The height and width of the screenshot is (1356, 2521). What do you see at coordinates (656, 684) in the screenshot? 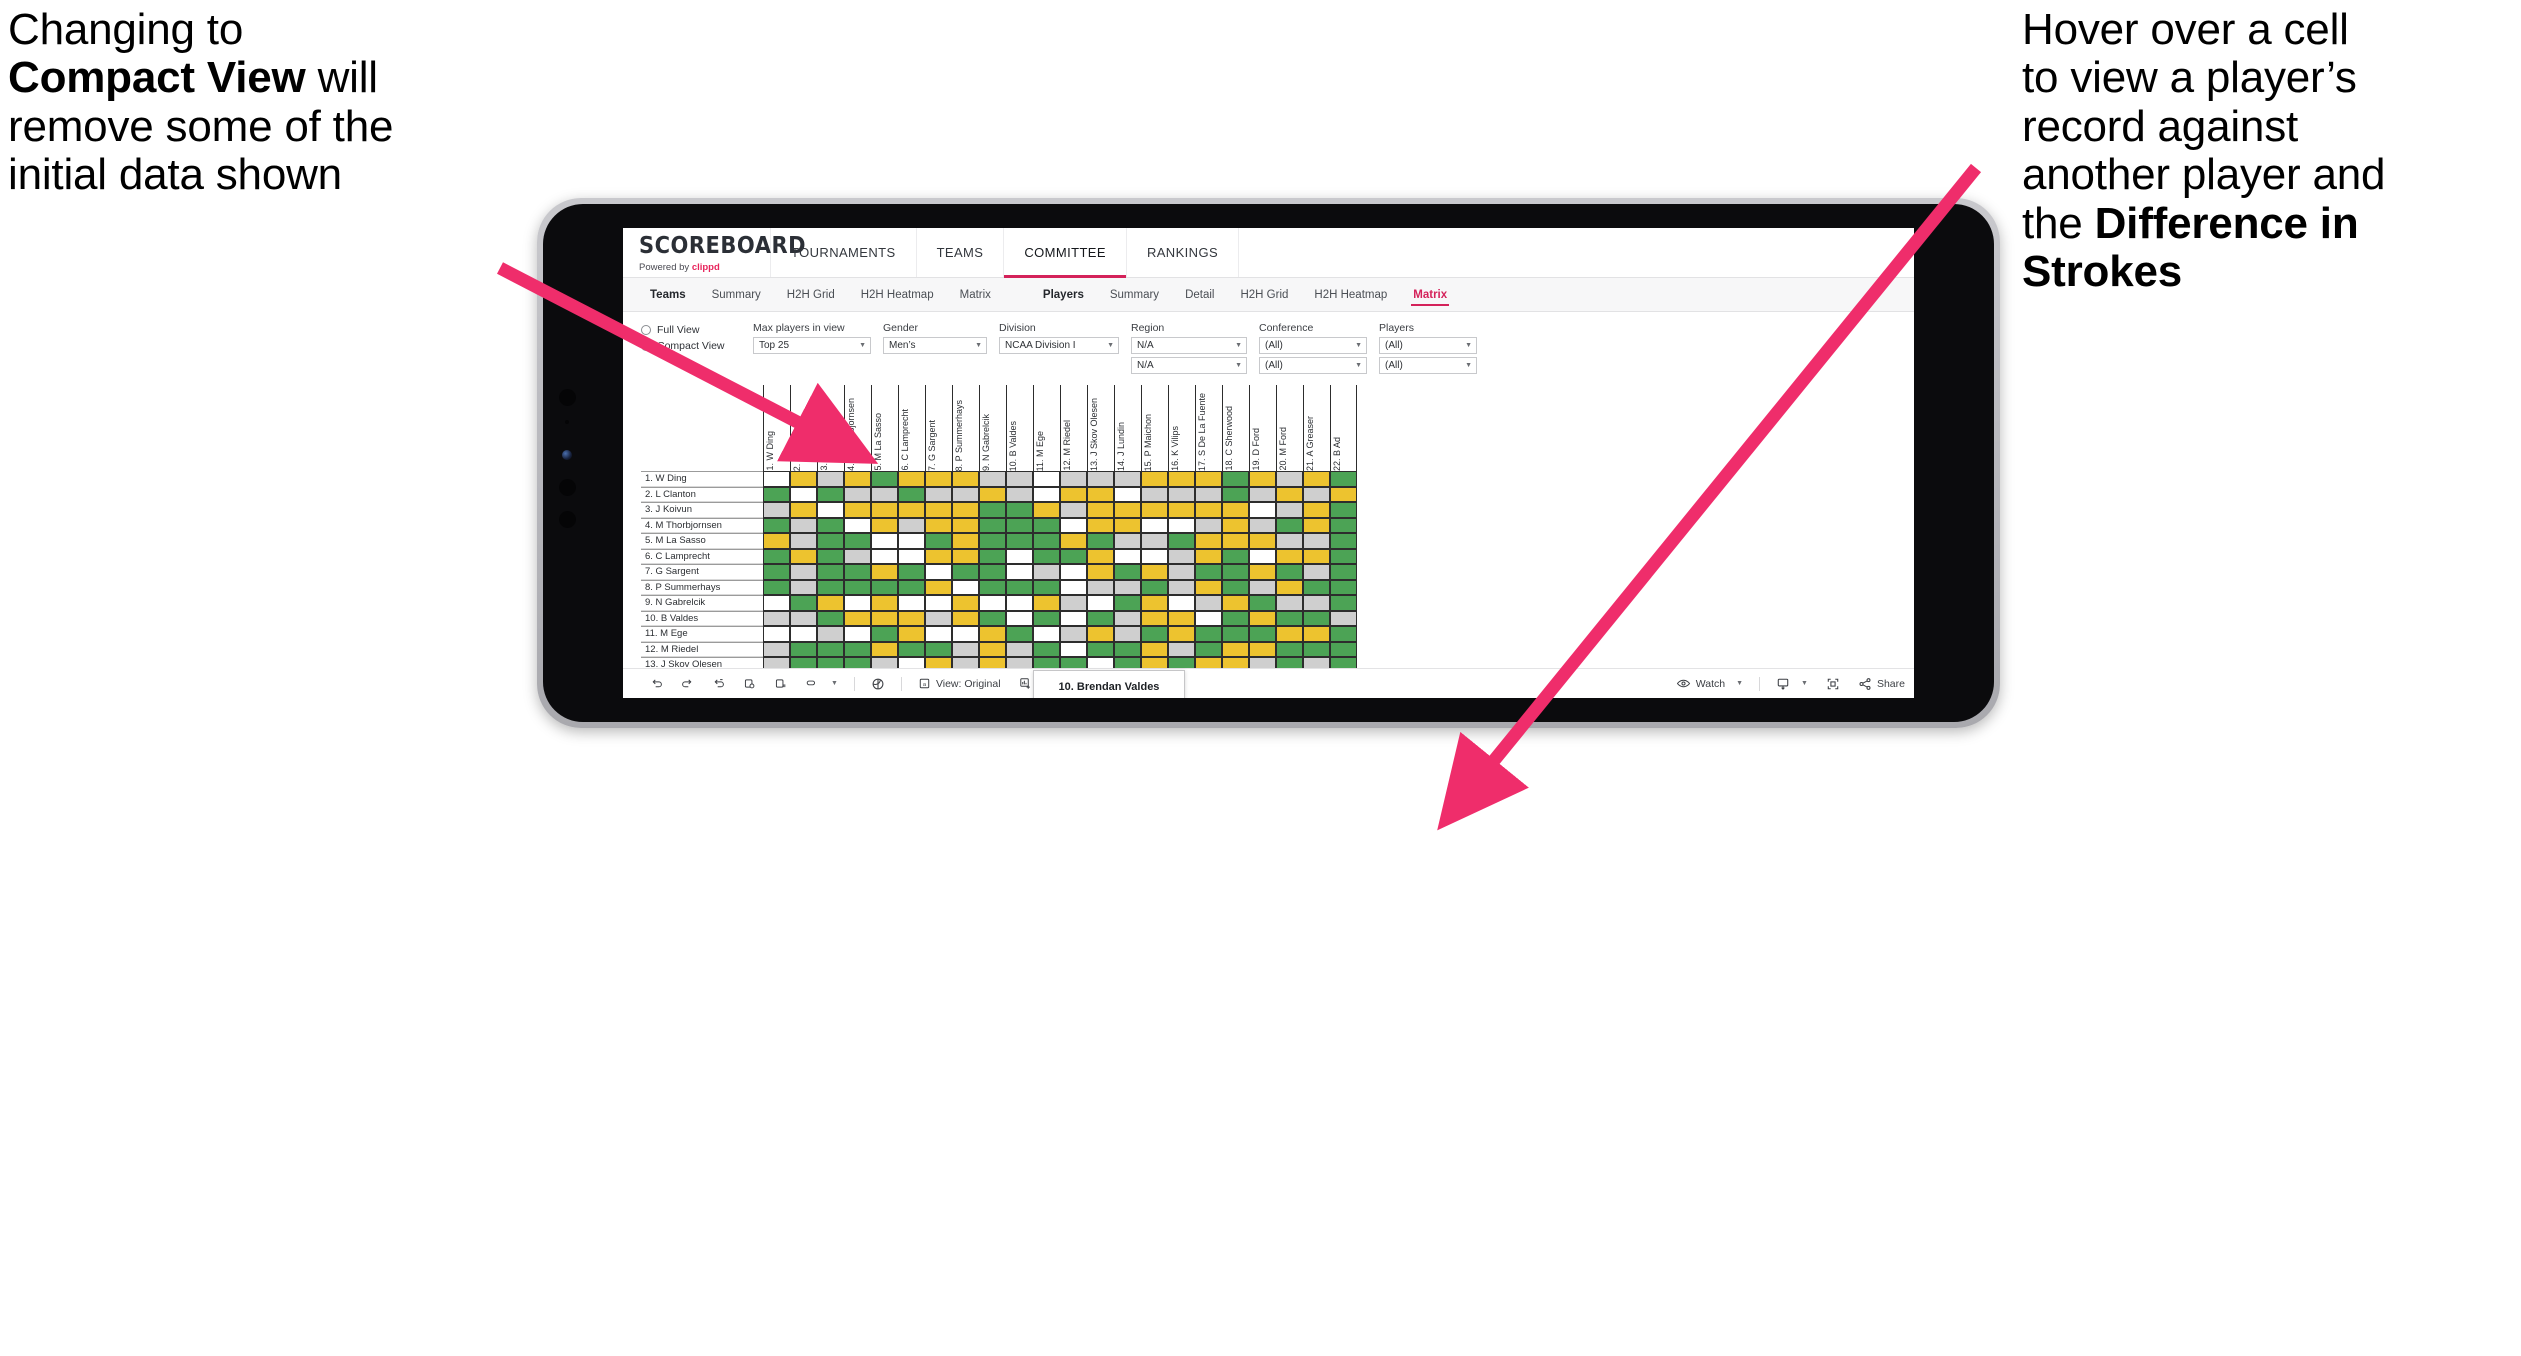
I see `undo-button` at bounding box center [656, 684].